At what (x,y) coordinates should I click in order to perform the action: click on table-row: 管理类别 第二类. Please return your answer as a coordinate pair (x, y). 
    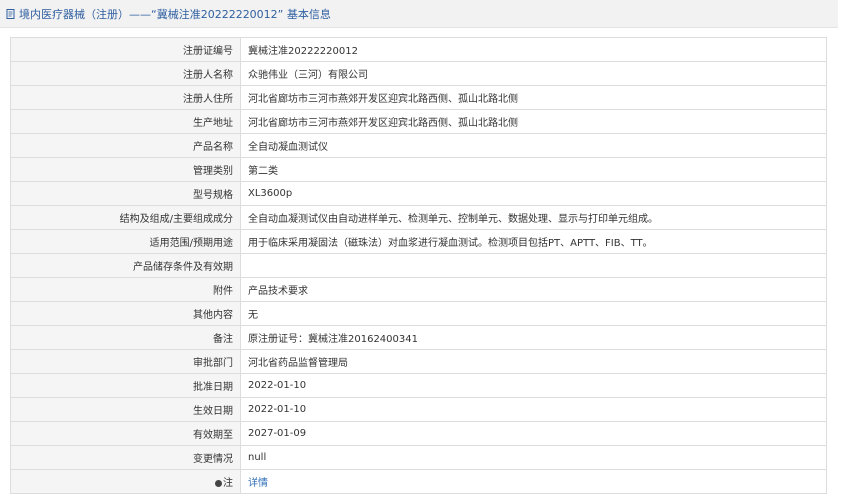
    Looking at the image, I should click on (418, 169).